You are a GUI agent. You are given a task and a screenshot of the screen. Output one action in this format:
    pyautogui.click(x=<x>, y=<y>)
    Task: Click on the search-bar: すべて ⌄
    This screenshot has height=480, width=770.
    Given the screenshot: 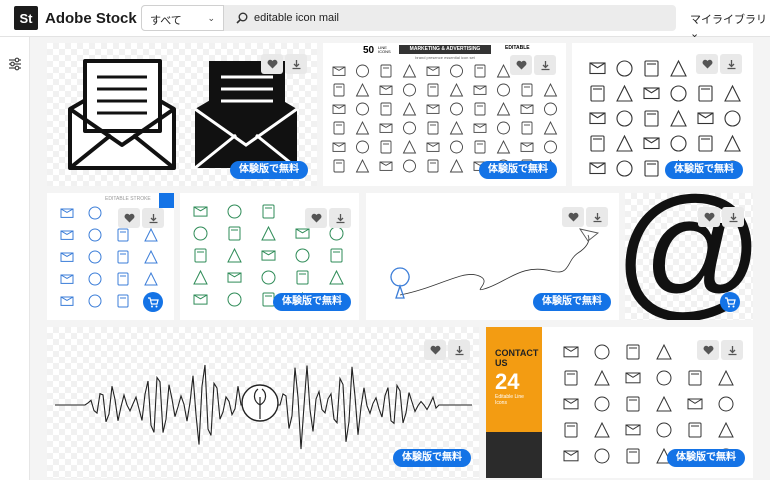 What is the action you would take?
    pyautogui.click(x=408, y=18)
    